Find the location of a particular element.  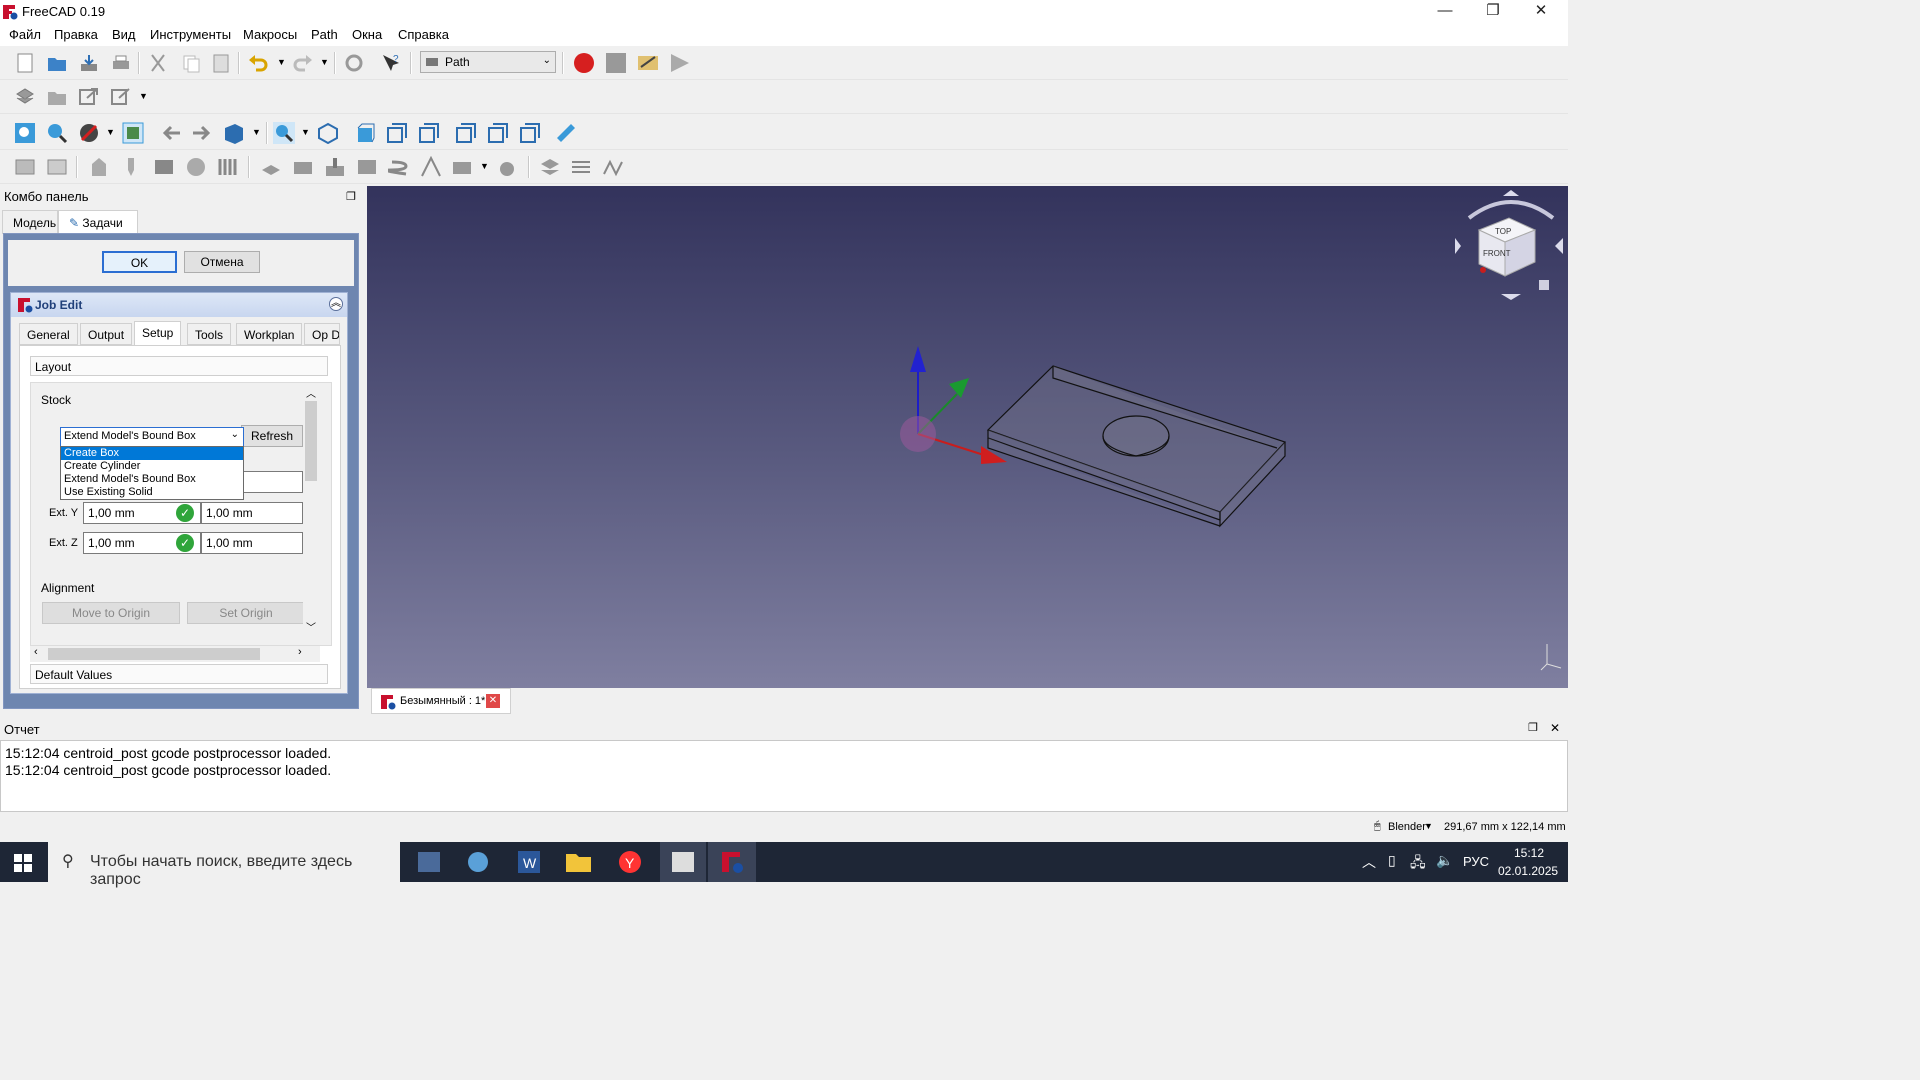

fit-selection-icon is located at coordinates (57, 133).